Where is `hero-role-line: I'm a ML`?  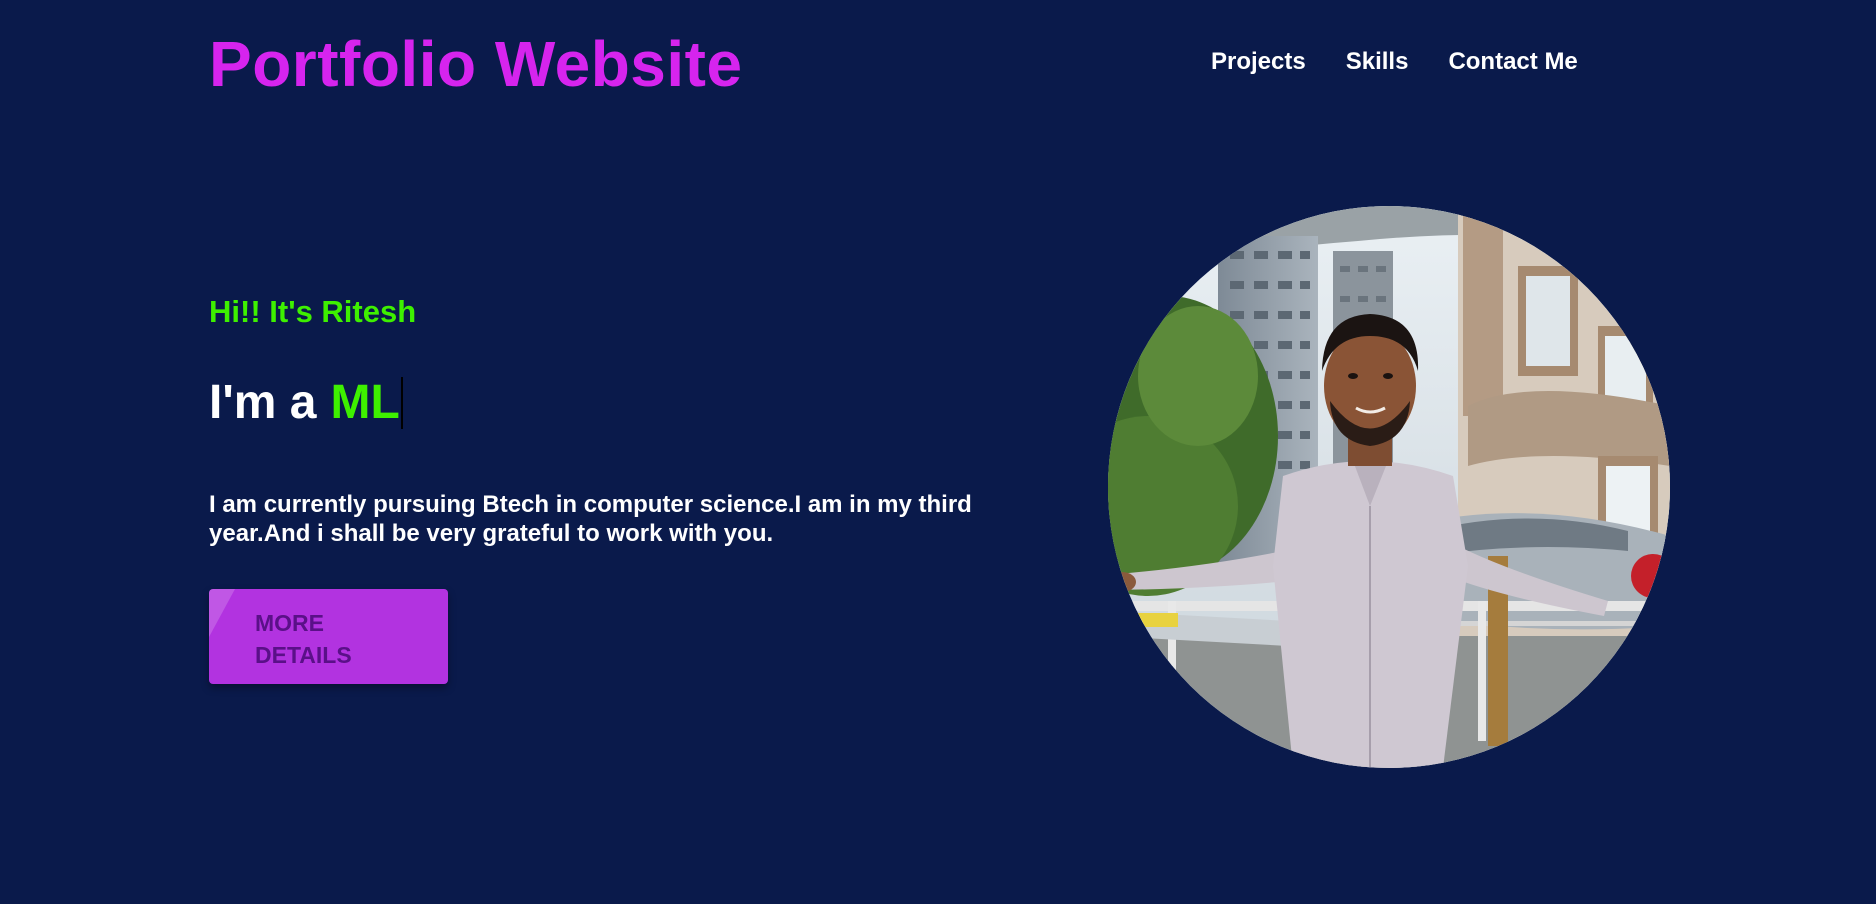 hero-role-line: I'm a ML is located at coordinates (306, 403).